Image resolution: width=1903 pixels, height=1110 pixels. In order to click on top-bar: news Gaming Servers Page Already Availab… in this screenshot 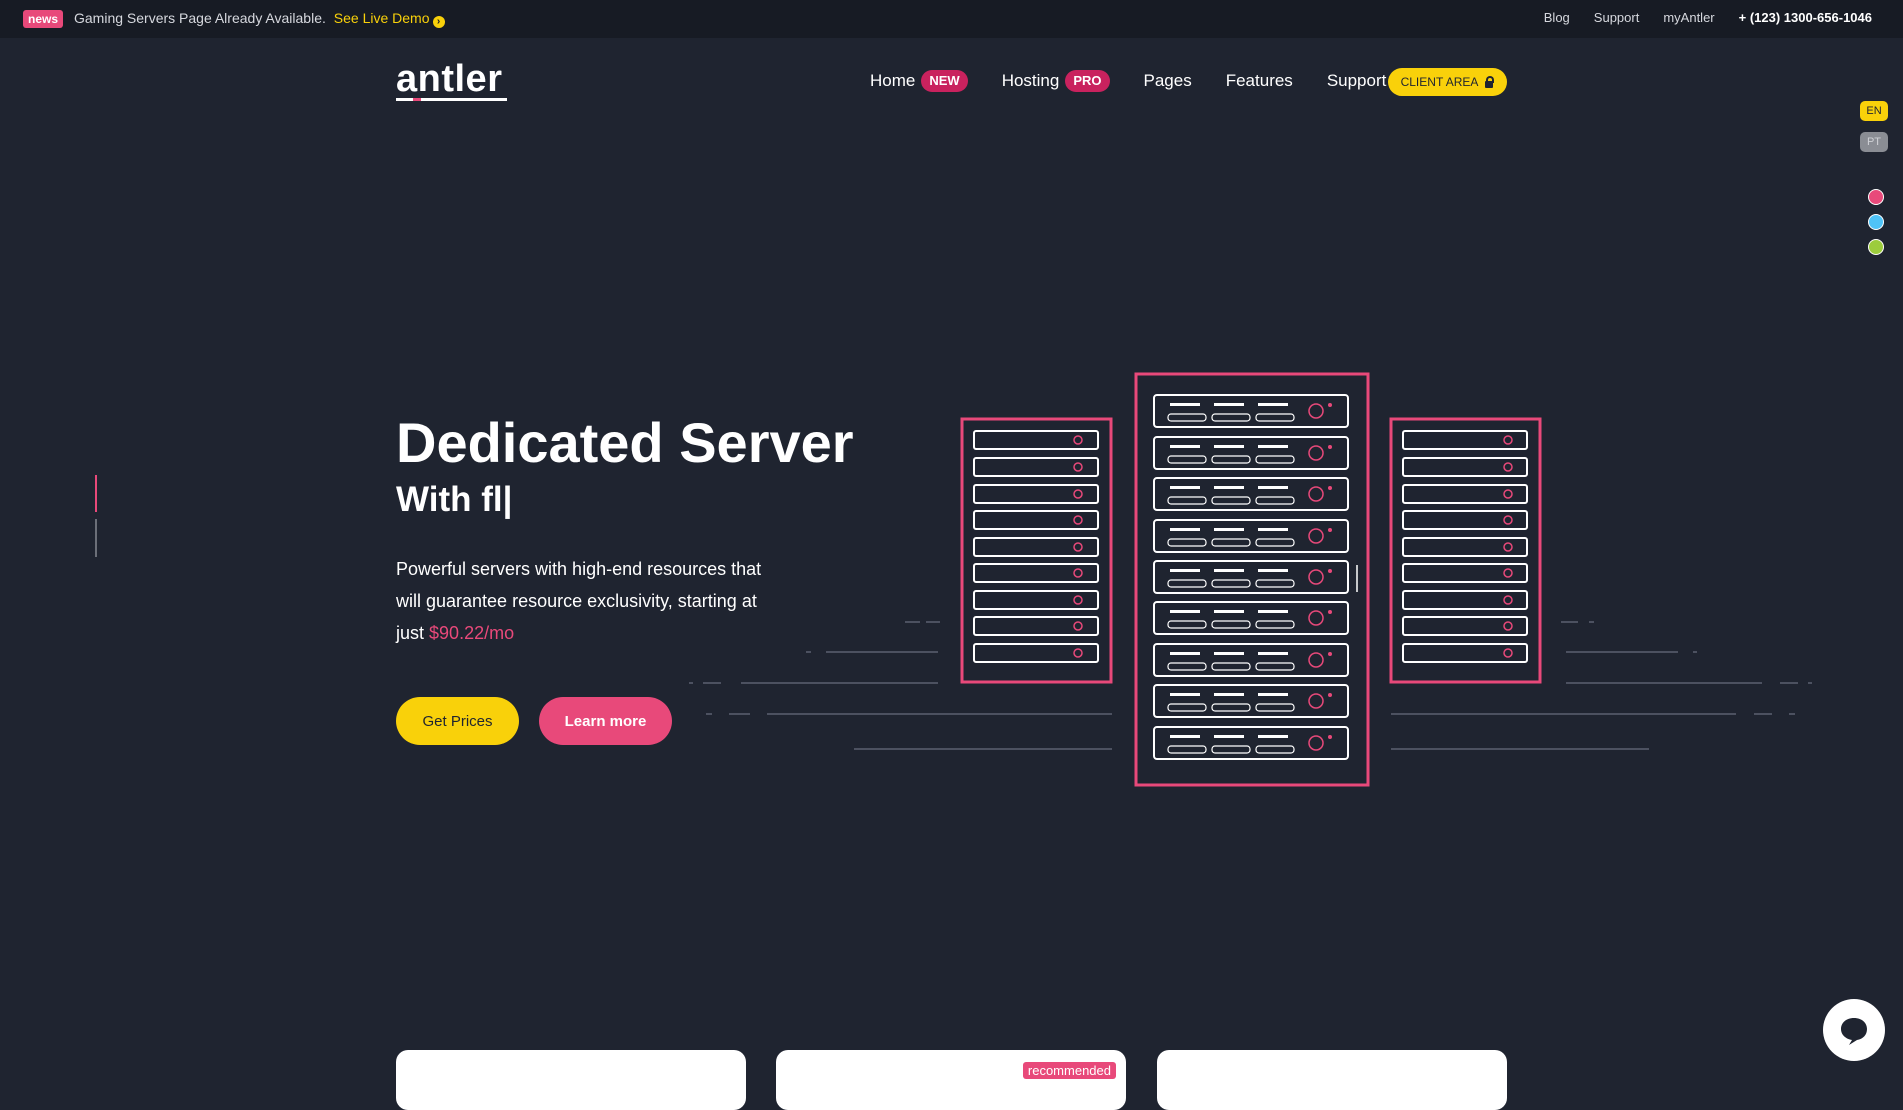, I will do `click(951, 19)`.